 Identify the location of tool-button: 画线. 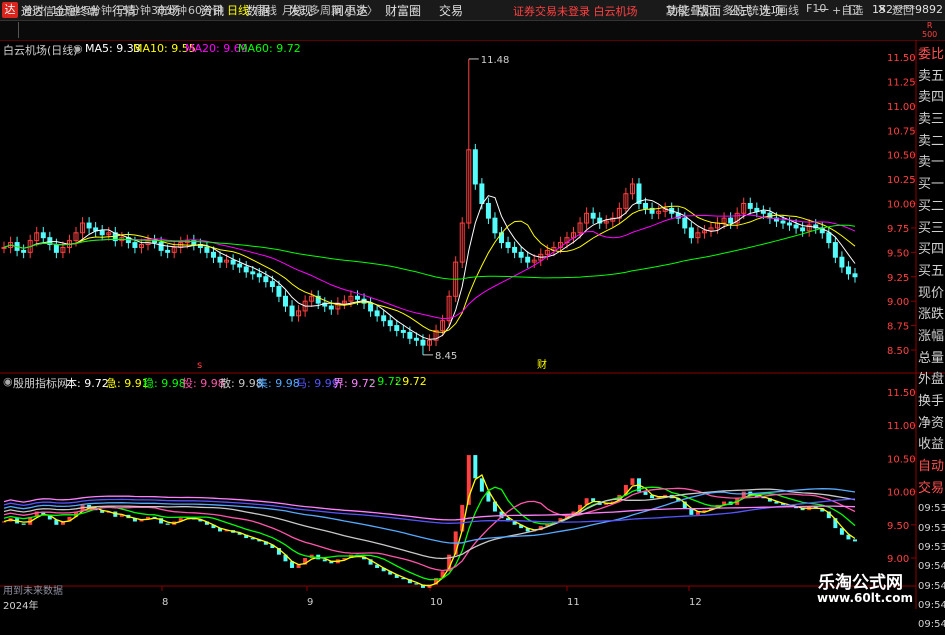
(788, 10).